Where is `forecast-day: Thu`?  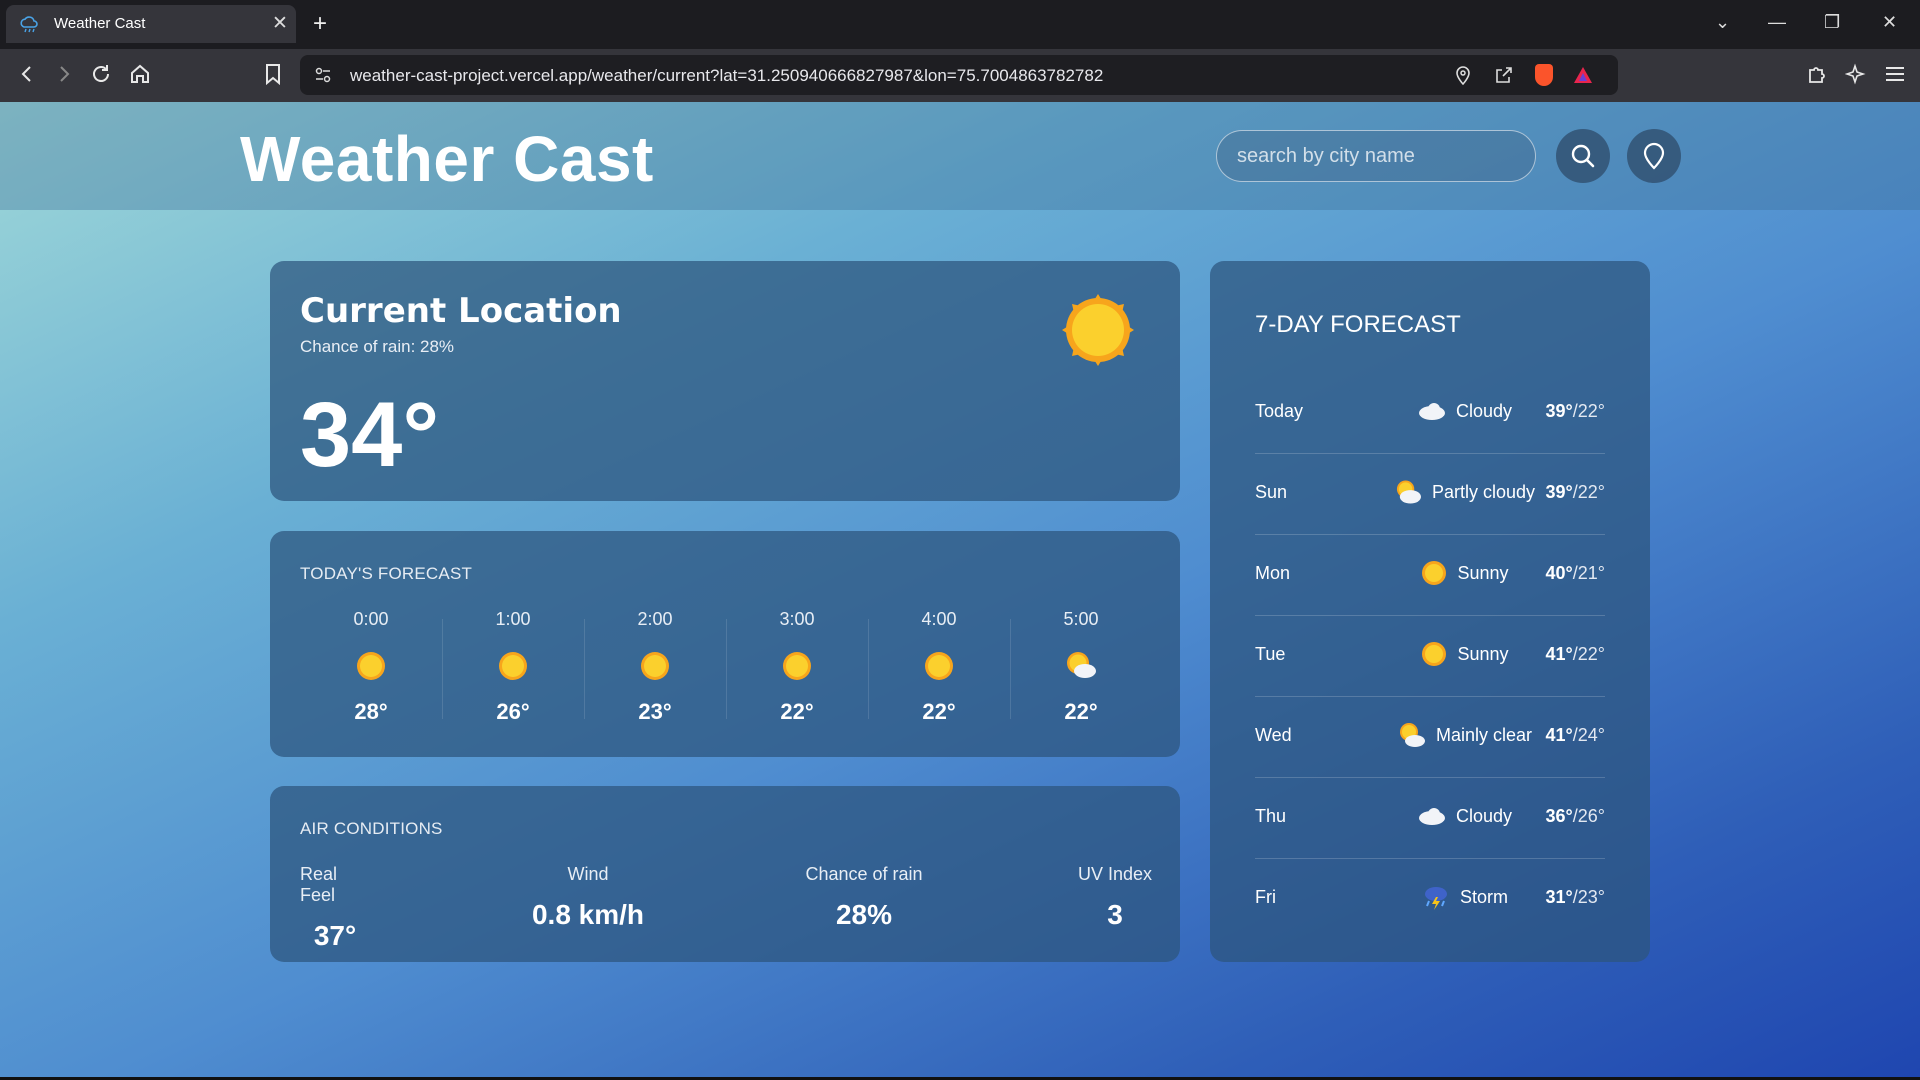 forecast-day: Thu is located at coordinates (1271, 816).